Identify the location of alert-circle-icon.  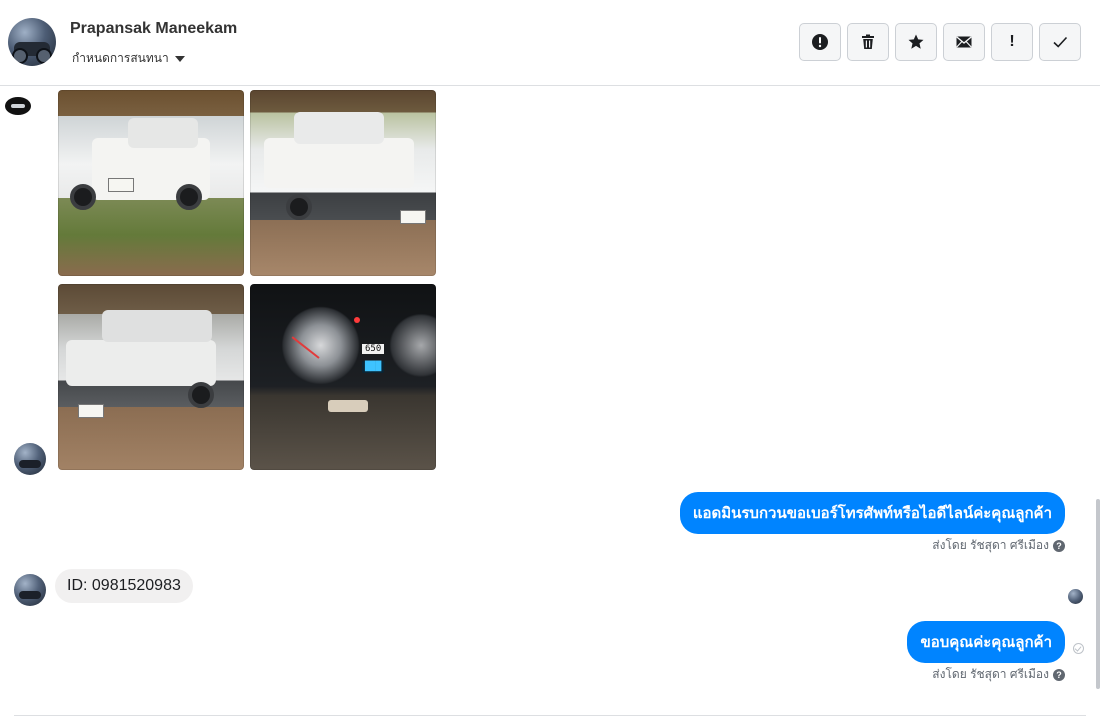
(820, 42).